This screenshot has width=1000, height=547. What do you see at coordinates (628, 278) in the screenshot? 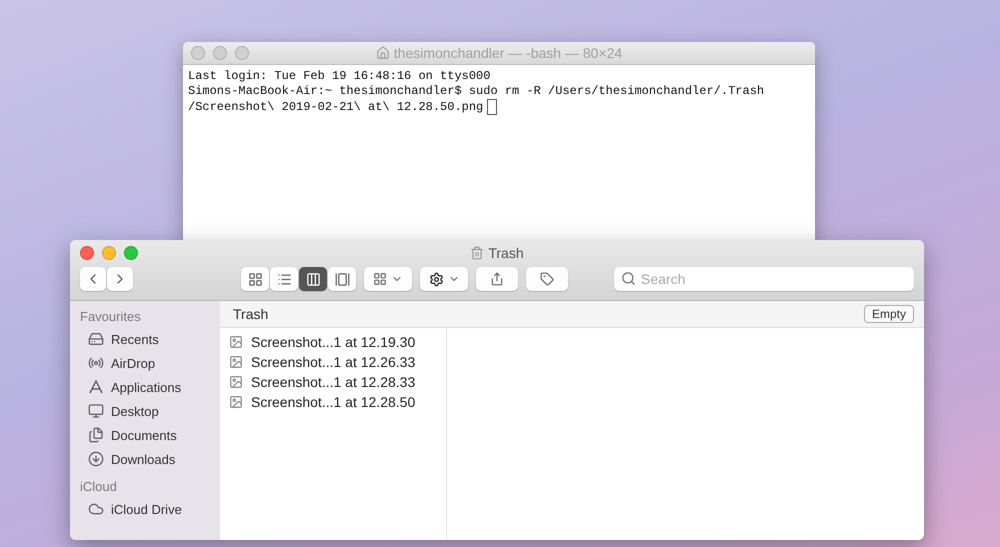
I see `search-icon` at bounding box center [628, 278].